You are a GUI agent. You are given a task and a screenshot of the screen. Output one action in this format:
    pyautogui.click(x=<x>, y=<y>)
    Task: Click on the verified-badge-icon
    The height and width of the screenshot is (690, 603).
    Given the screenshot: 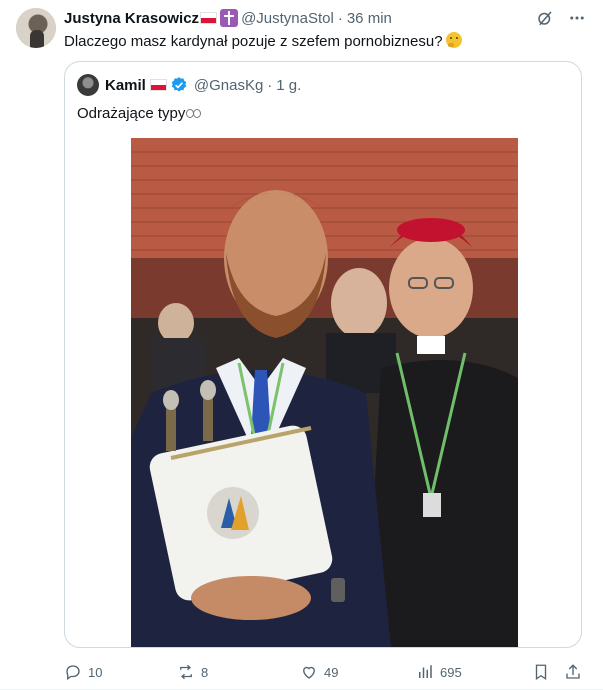 What is the action you would take?
    pyautogui.click(x=179, y=84)
    